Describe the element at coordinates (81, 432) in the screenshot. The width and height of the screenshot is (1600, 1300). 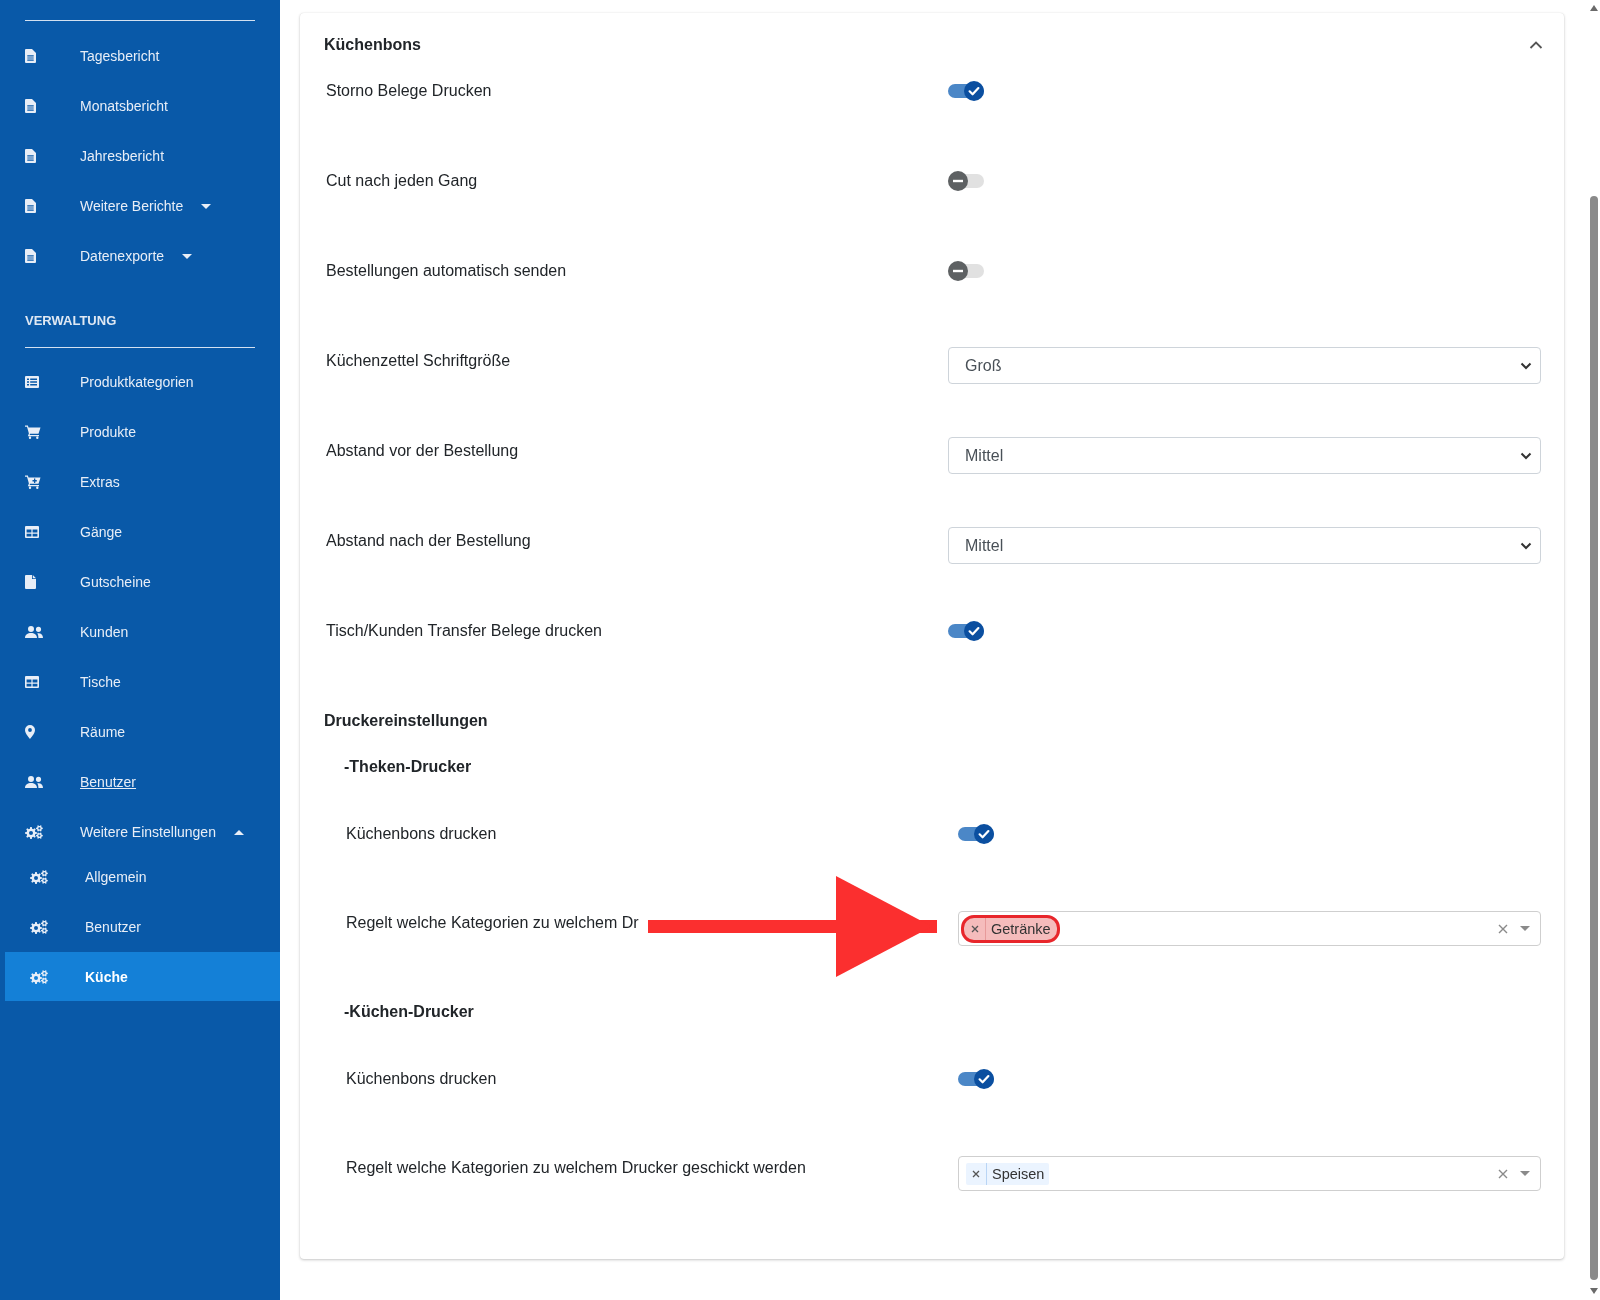
I see `nav-item: Produkte` at that location.